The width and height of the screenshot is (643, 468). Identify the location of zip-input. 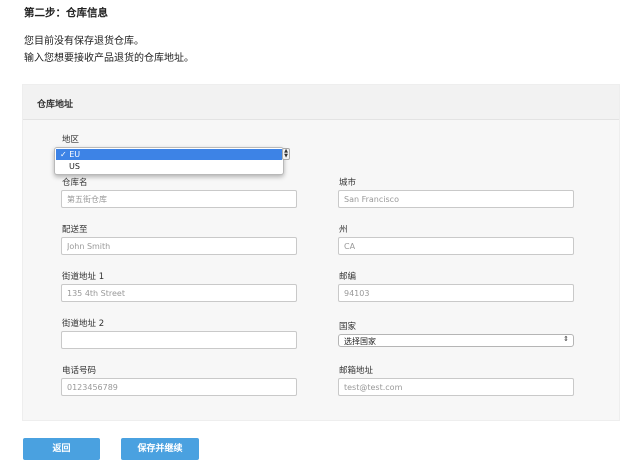
(456, 293).